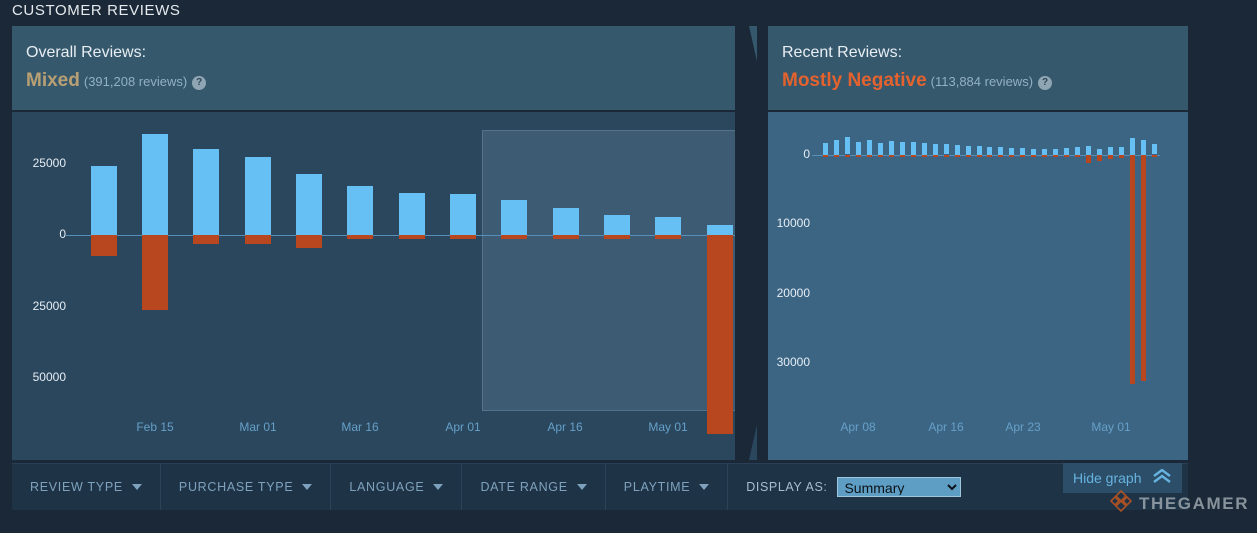 This screenshot has height=533, width=1257. I want to click on filter-date-range-label: DATE RANGE, so click(524, 487).